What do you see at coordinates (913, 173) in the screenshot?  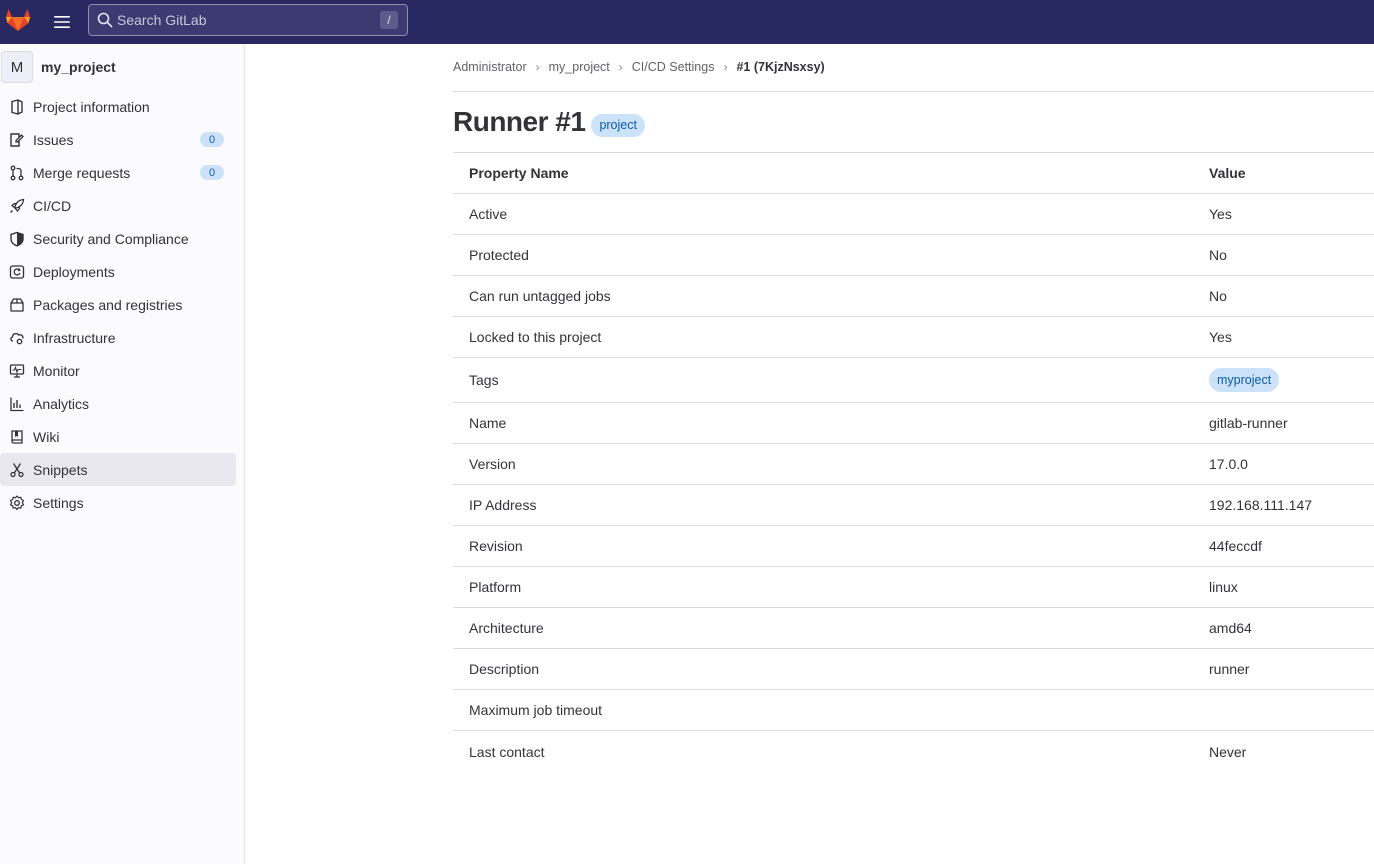 I see `table-header-row: Property Name Value` at bounding box center [913, 173].